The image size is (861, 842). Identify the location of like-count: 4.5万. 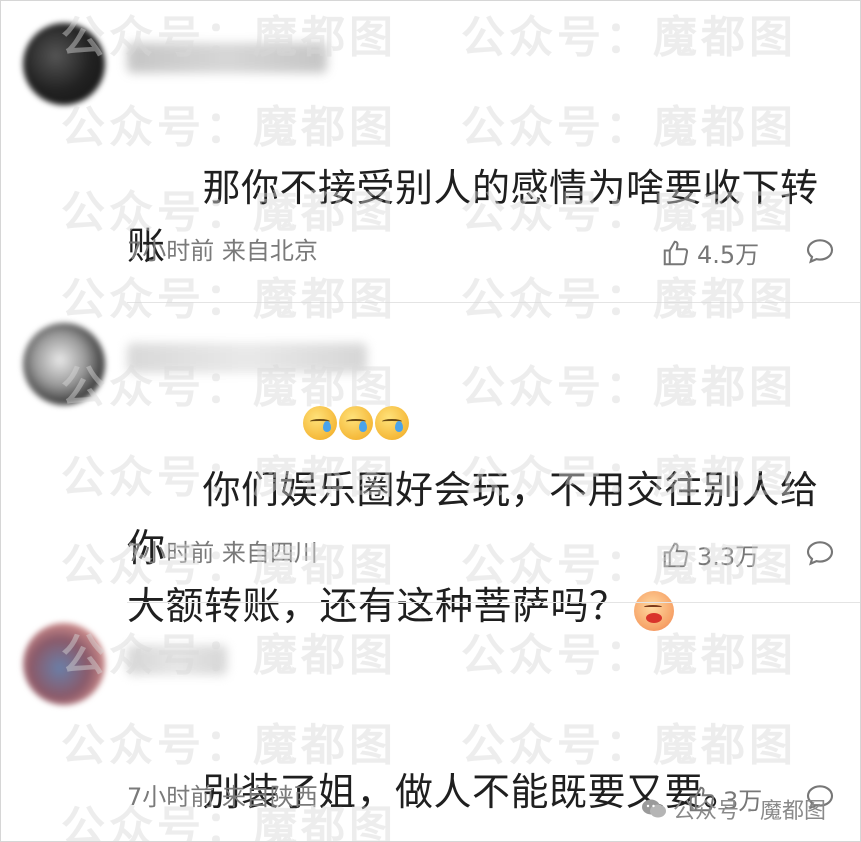
(728, 255).